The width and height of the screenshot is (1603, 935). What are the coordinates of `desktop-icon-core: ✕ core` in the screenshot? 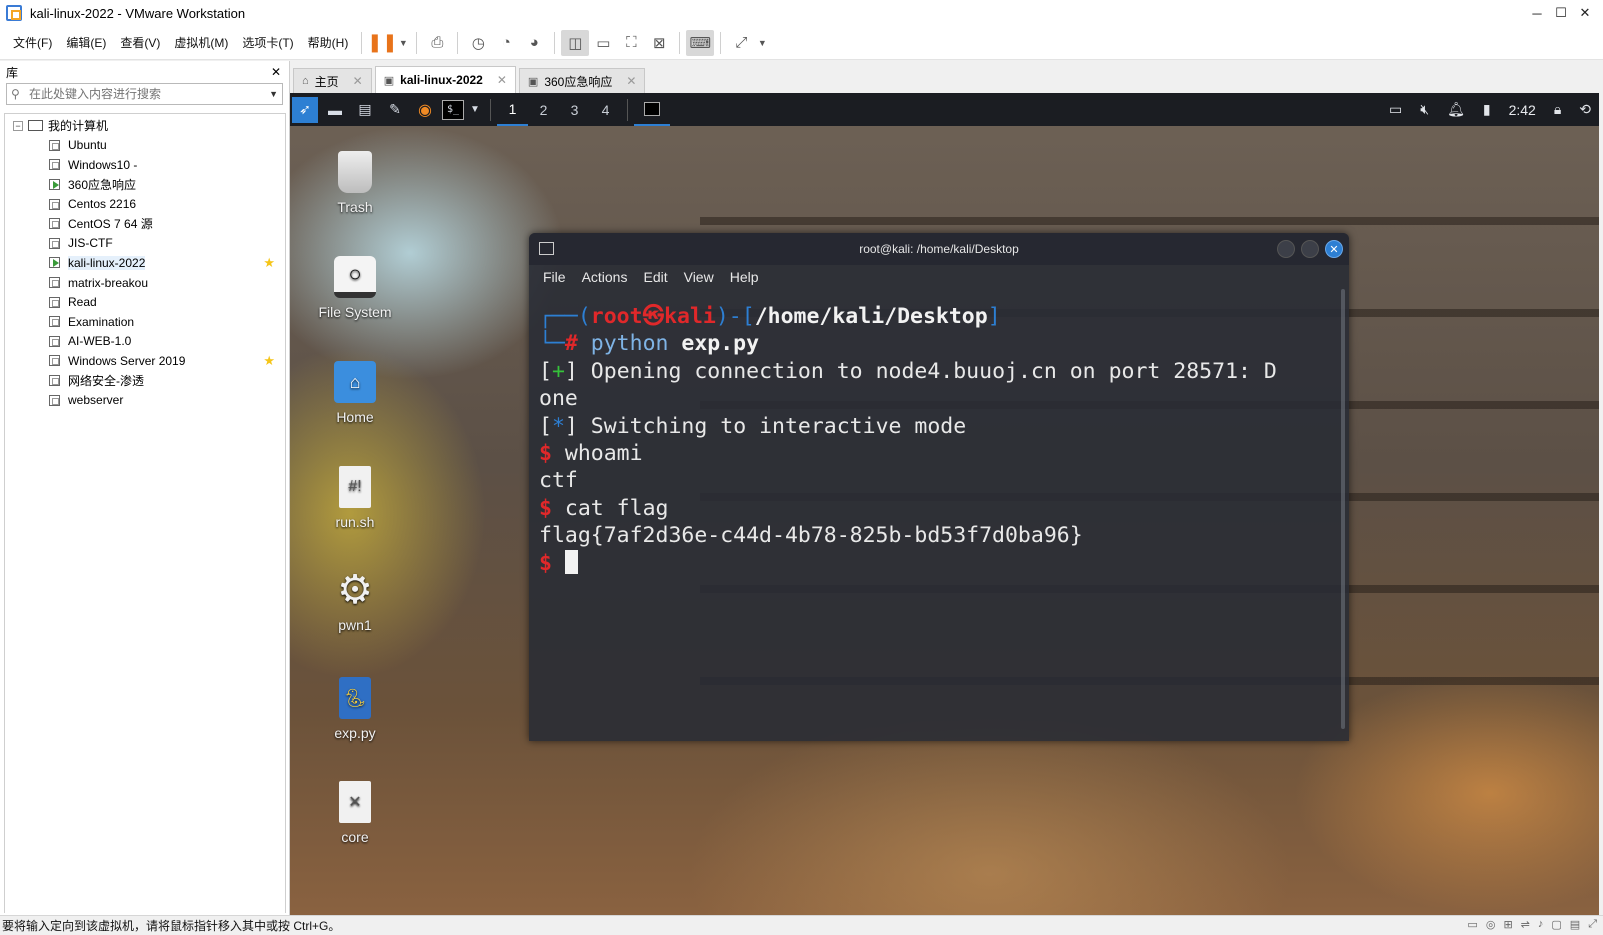 It's located at (355, 813).